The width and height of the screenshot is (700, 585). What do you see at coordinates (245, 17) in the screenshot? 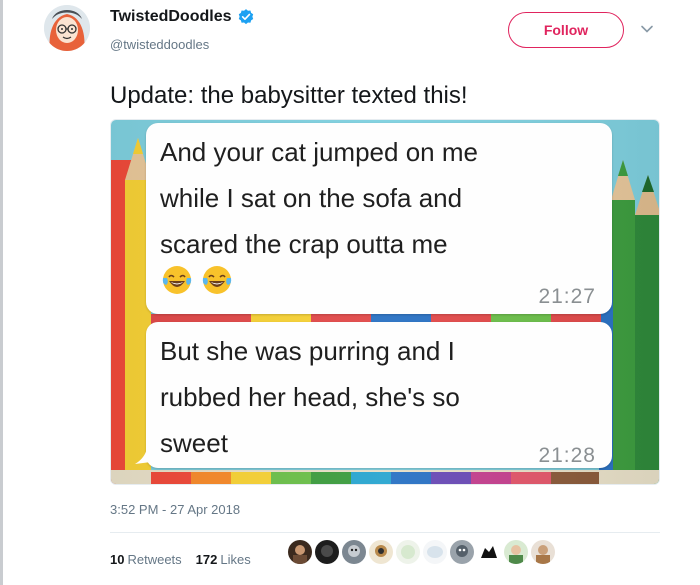
I see `verified-badge-icon` at bounding box center [245, 17].